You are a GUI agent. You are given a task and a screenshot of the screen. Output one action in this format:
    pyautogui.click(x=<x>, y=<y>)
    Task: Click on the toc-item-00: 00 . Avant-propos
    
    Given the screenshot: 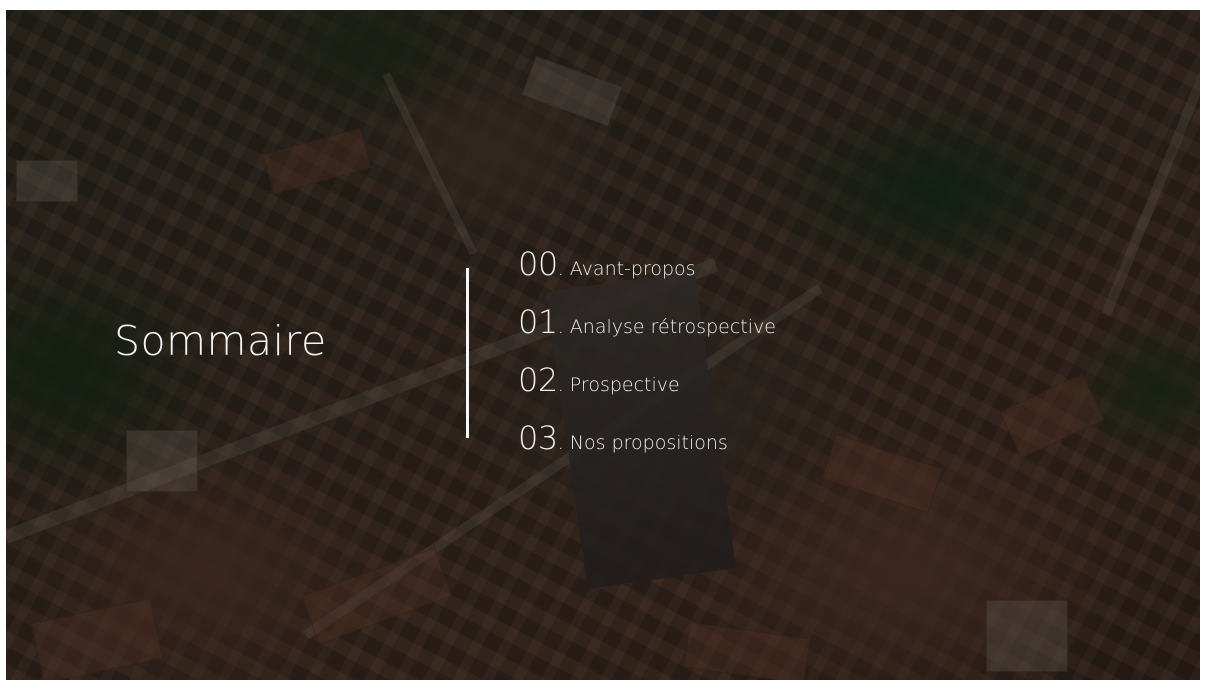 What is the action you would take?
    pyautogui.click(x=647, y=273)
    